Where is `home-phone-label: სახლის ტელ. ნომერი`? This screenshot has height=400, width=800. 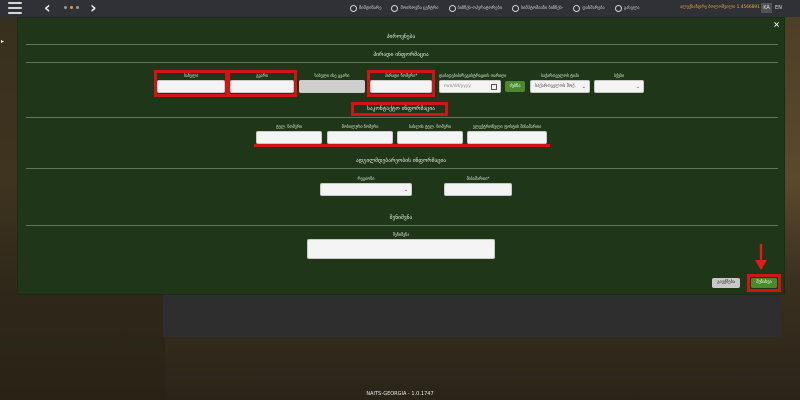
home-phone-label: სახლის ტელ. ნომერი is located at coordinates (430, 126).